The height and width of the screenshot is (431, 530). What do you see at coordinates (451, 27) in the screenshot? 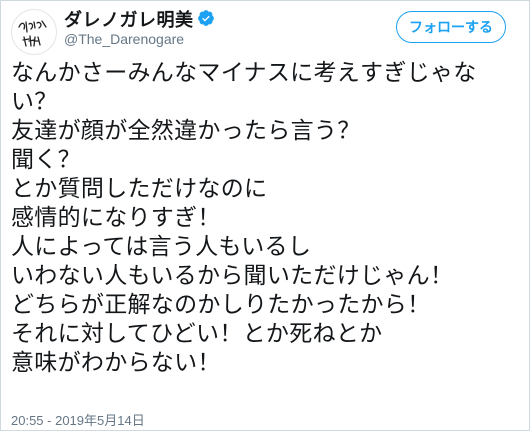
I see `follow-button: フォローする` at bounding box center [451, 27].